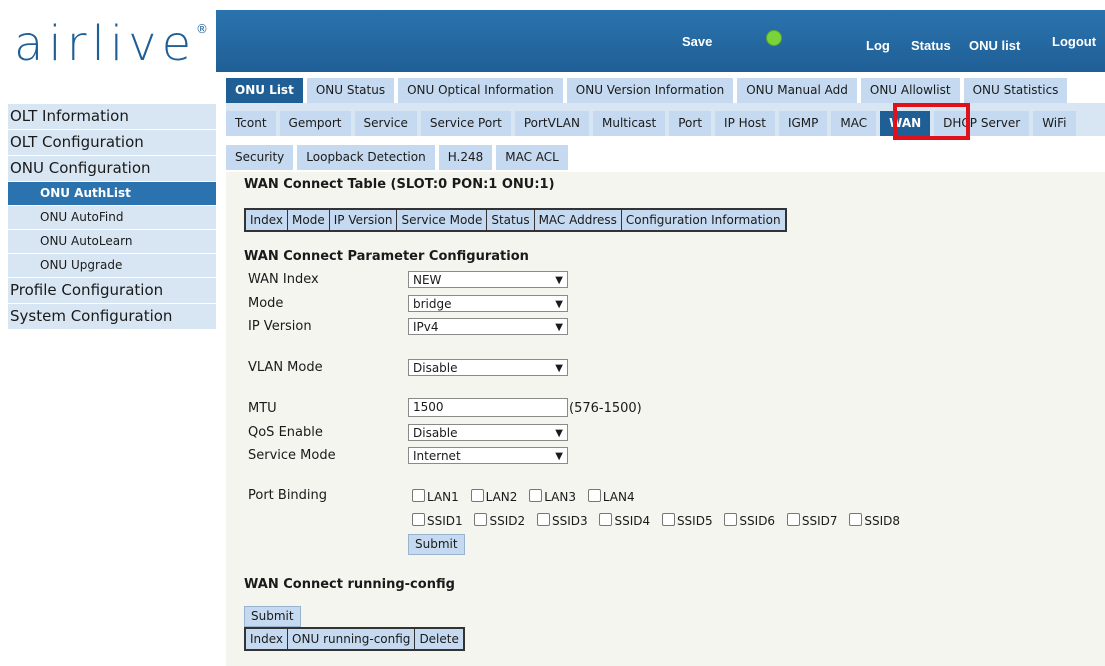 This screenshot has width=1105, height=666. What do you see at coordinates (650, 90) in the screenshot?
I see `tab-onu-version-information: ONU Version Information` at bounding box center [650, 90].